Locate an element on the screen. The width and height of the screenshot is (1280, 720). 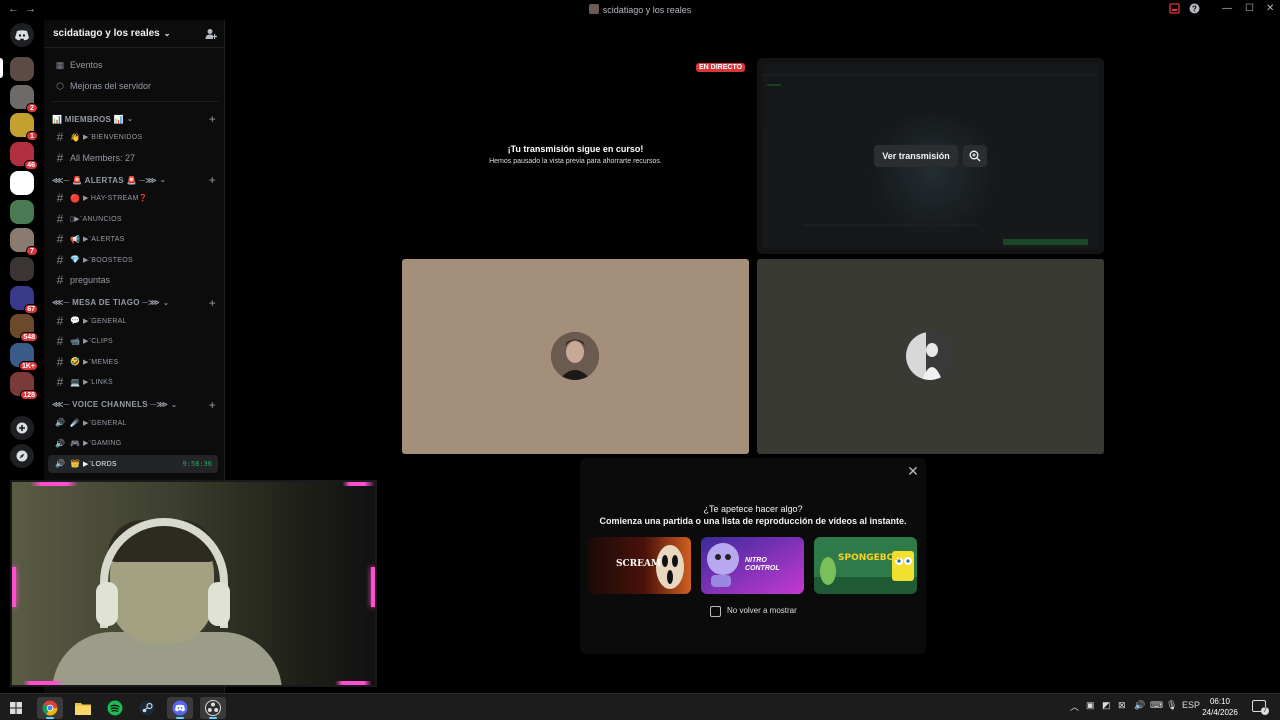
activity-card-nitro-control: NITRO CONTROL is located at coordinates (752, 565).